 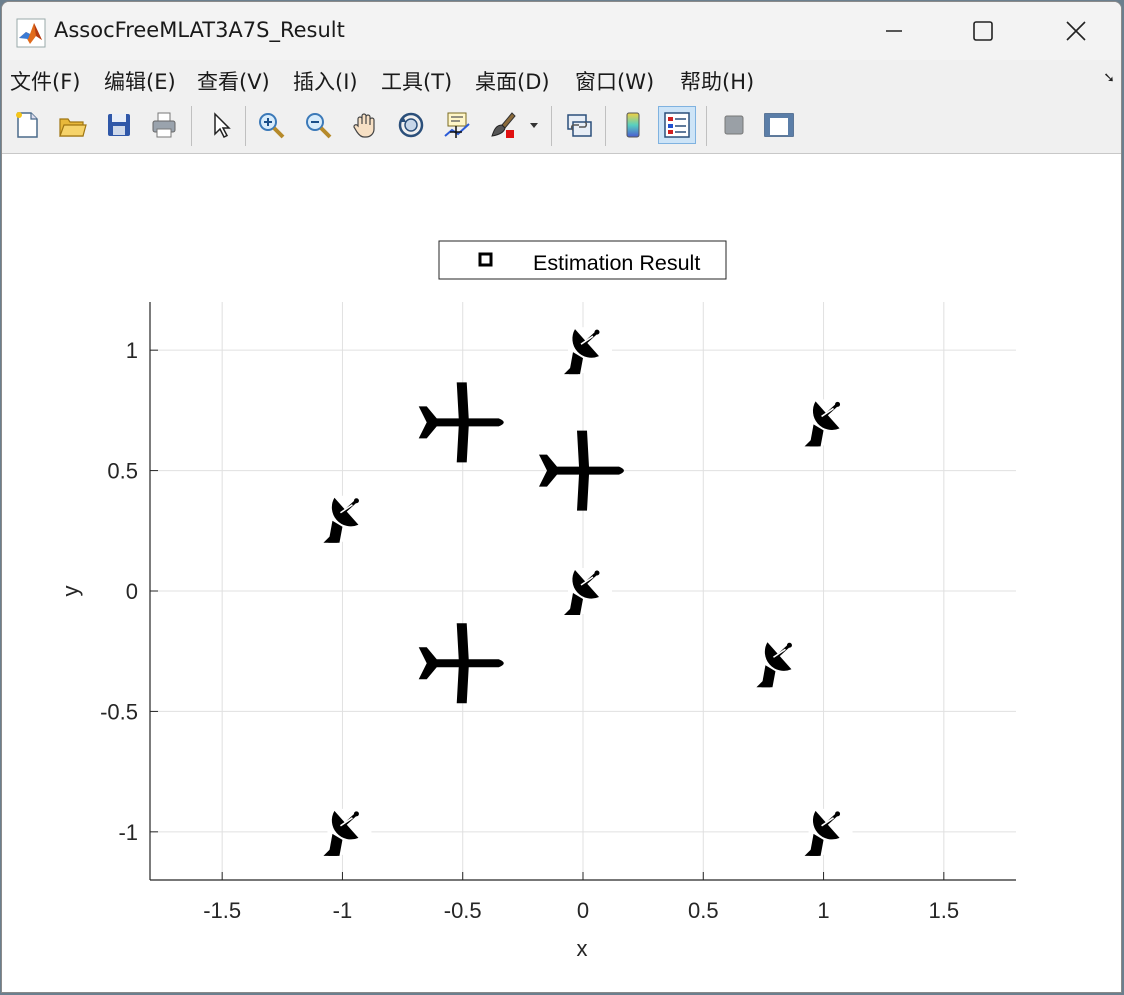 I want to click on close-icon, so click(x=1076, y=31).